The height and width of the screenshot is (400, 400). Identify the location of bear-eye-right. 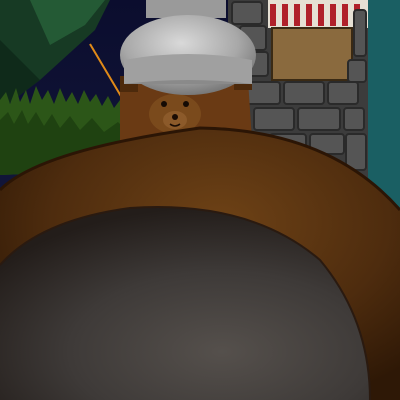
(186, 104).